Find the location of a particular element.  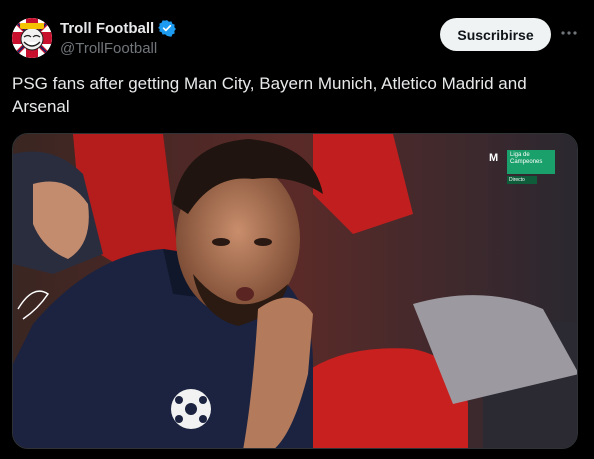

display-name-row: Troll Football is located at coordinates (118, 28).